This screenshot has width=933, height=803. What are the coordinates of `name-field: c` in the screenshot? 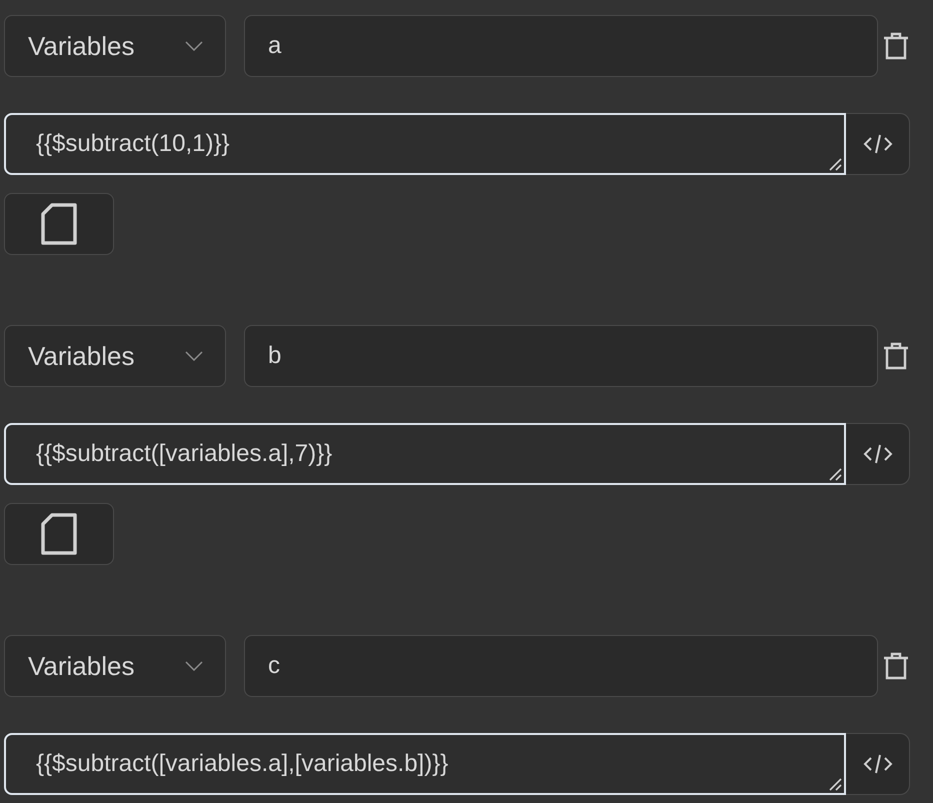 It's located at (561, 666).